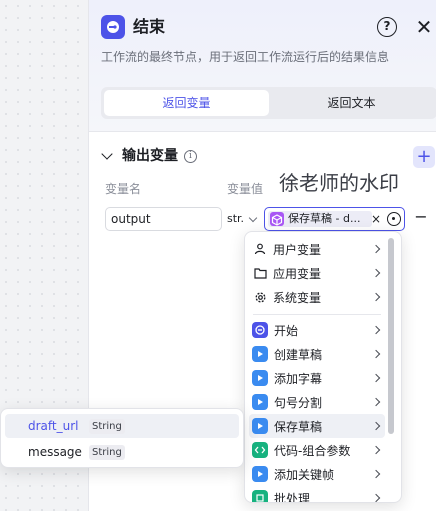 This screenshot has height=511, width=436. Describe the element at coordinates (260, 249) in the screenshot. I see `user-icon` at that location.